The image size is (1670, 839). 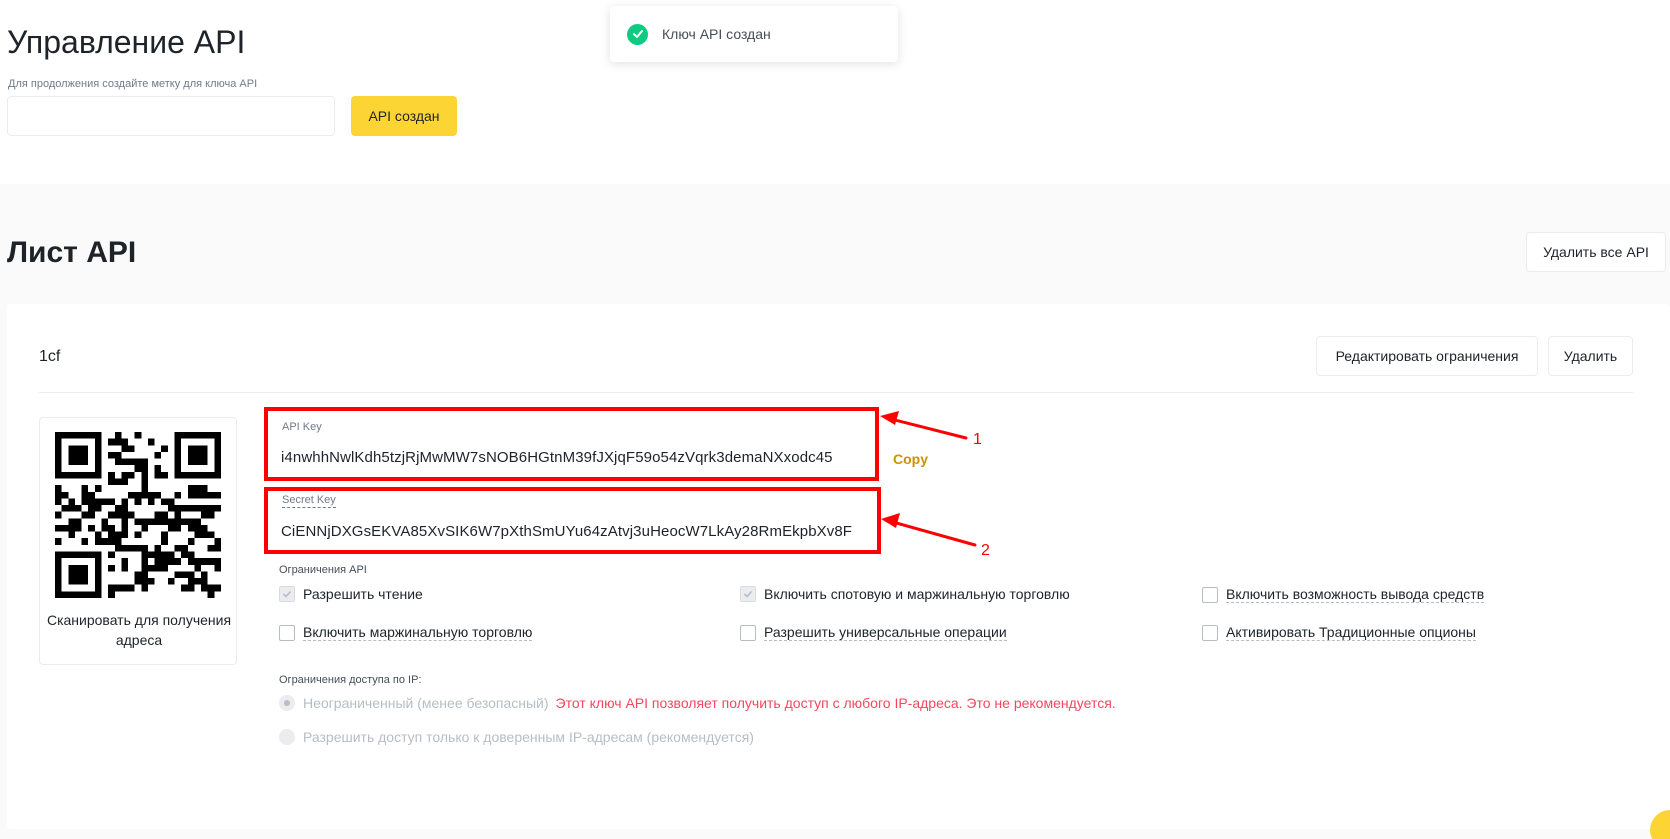 I want to click on permission-margin-trading: Включить маржинальную торговлю, so click(x=406, y=632).